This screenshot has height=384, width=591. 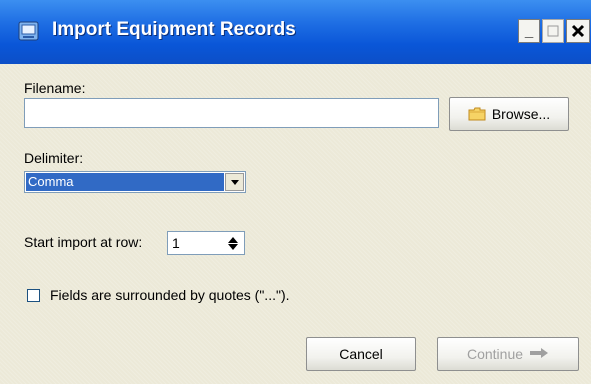 What do you see at coordinates (231, 113) in the screenshot?
I see `filename-input` at bounding box center [231, 113].